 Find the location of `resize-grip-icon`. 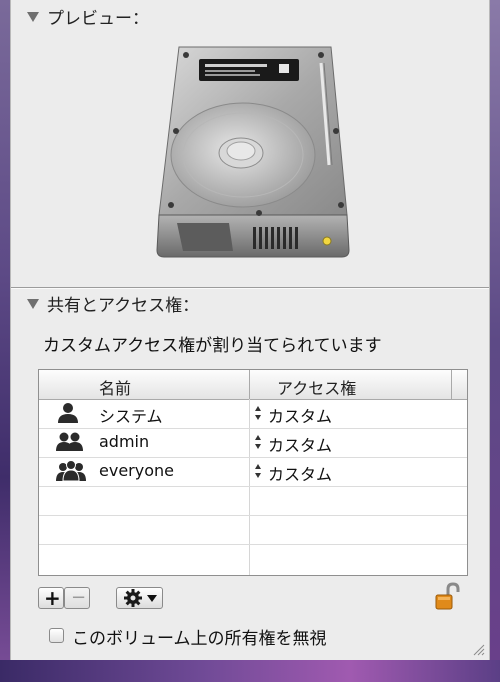

resize-grip-icon is located at coordinates (478, 649).